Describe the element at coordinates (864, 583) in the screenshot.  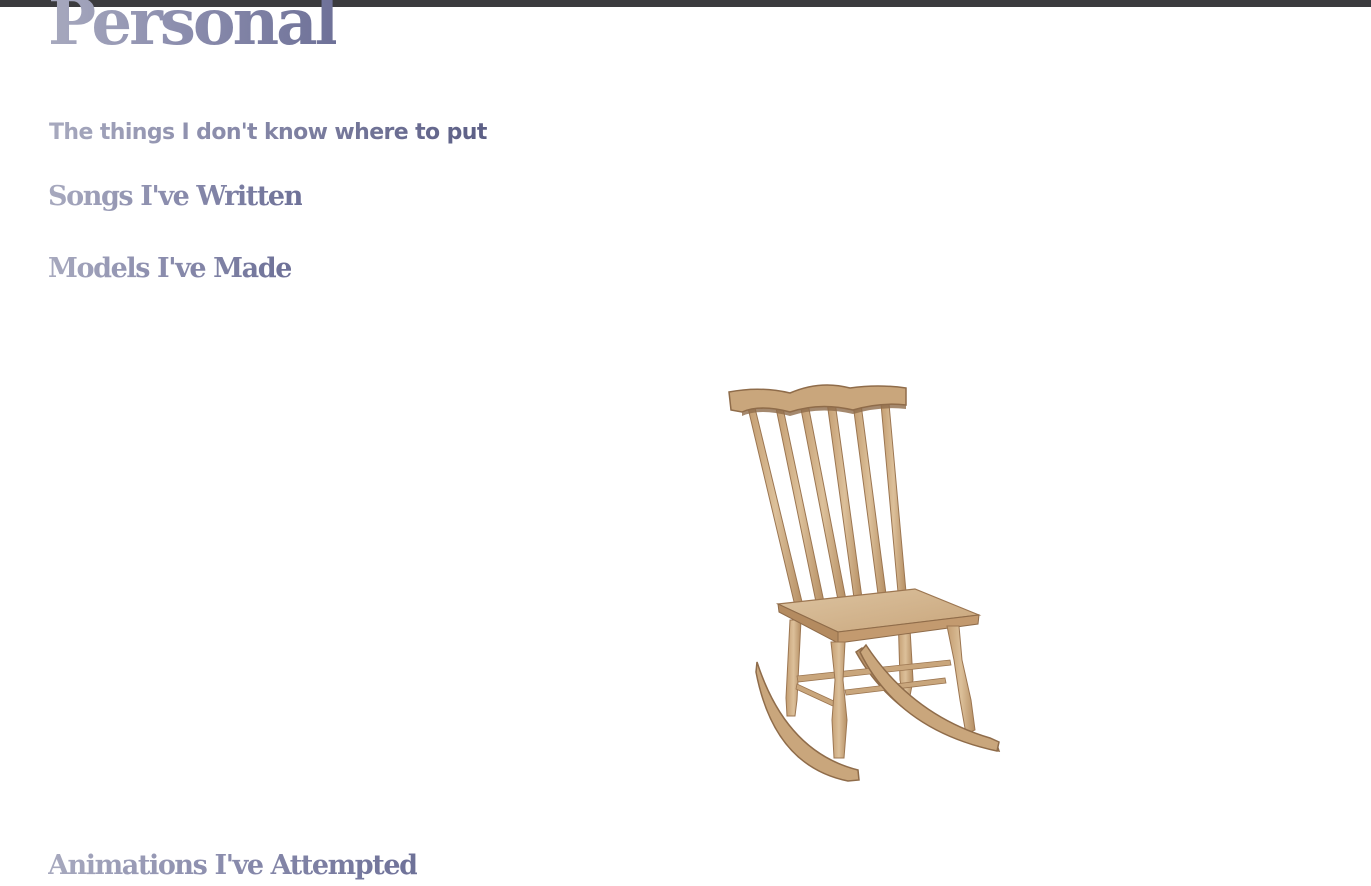
I see `rocking-chair-render` at that location.